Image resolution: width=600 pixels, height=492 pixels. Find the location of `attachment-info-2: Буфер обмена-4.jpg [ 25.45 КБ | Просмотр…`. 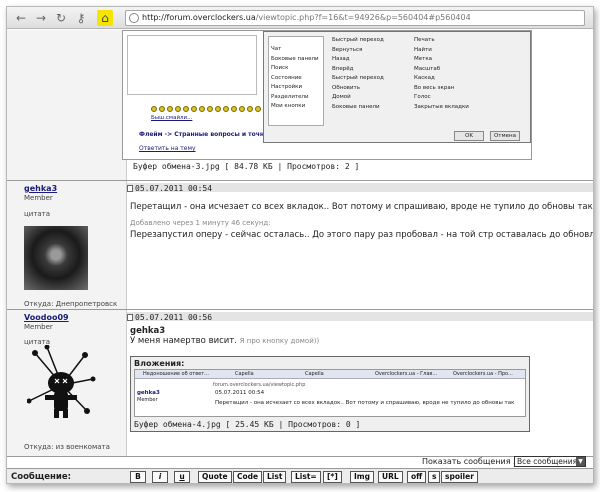

attachment-info-2: Буфер обмена-4.jpg [ 25.45 КБ | Просмотр… is located at coordinates (247, 424).